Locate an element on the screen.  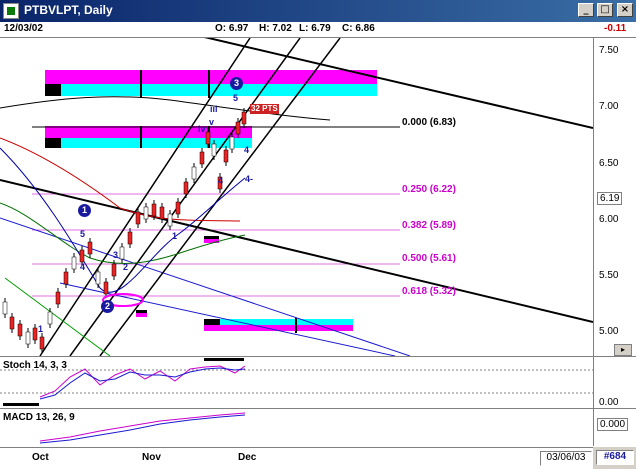
wave-label-1b: 1 is located at coordinates (175, 236).